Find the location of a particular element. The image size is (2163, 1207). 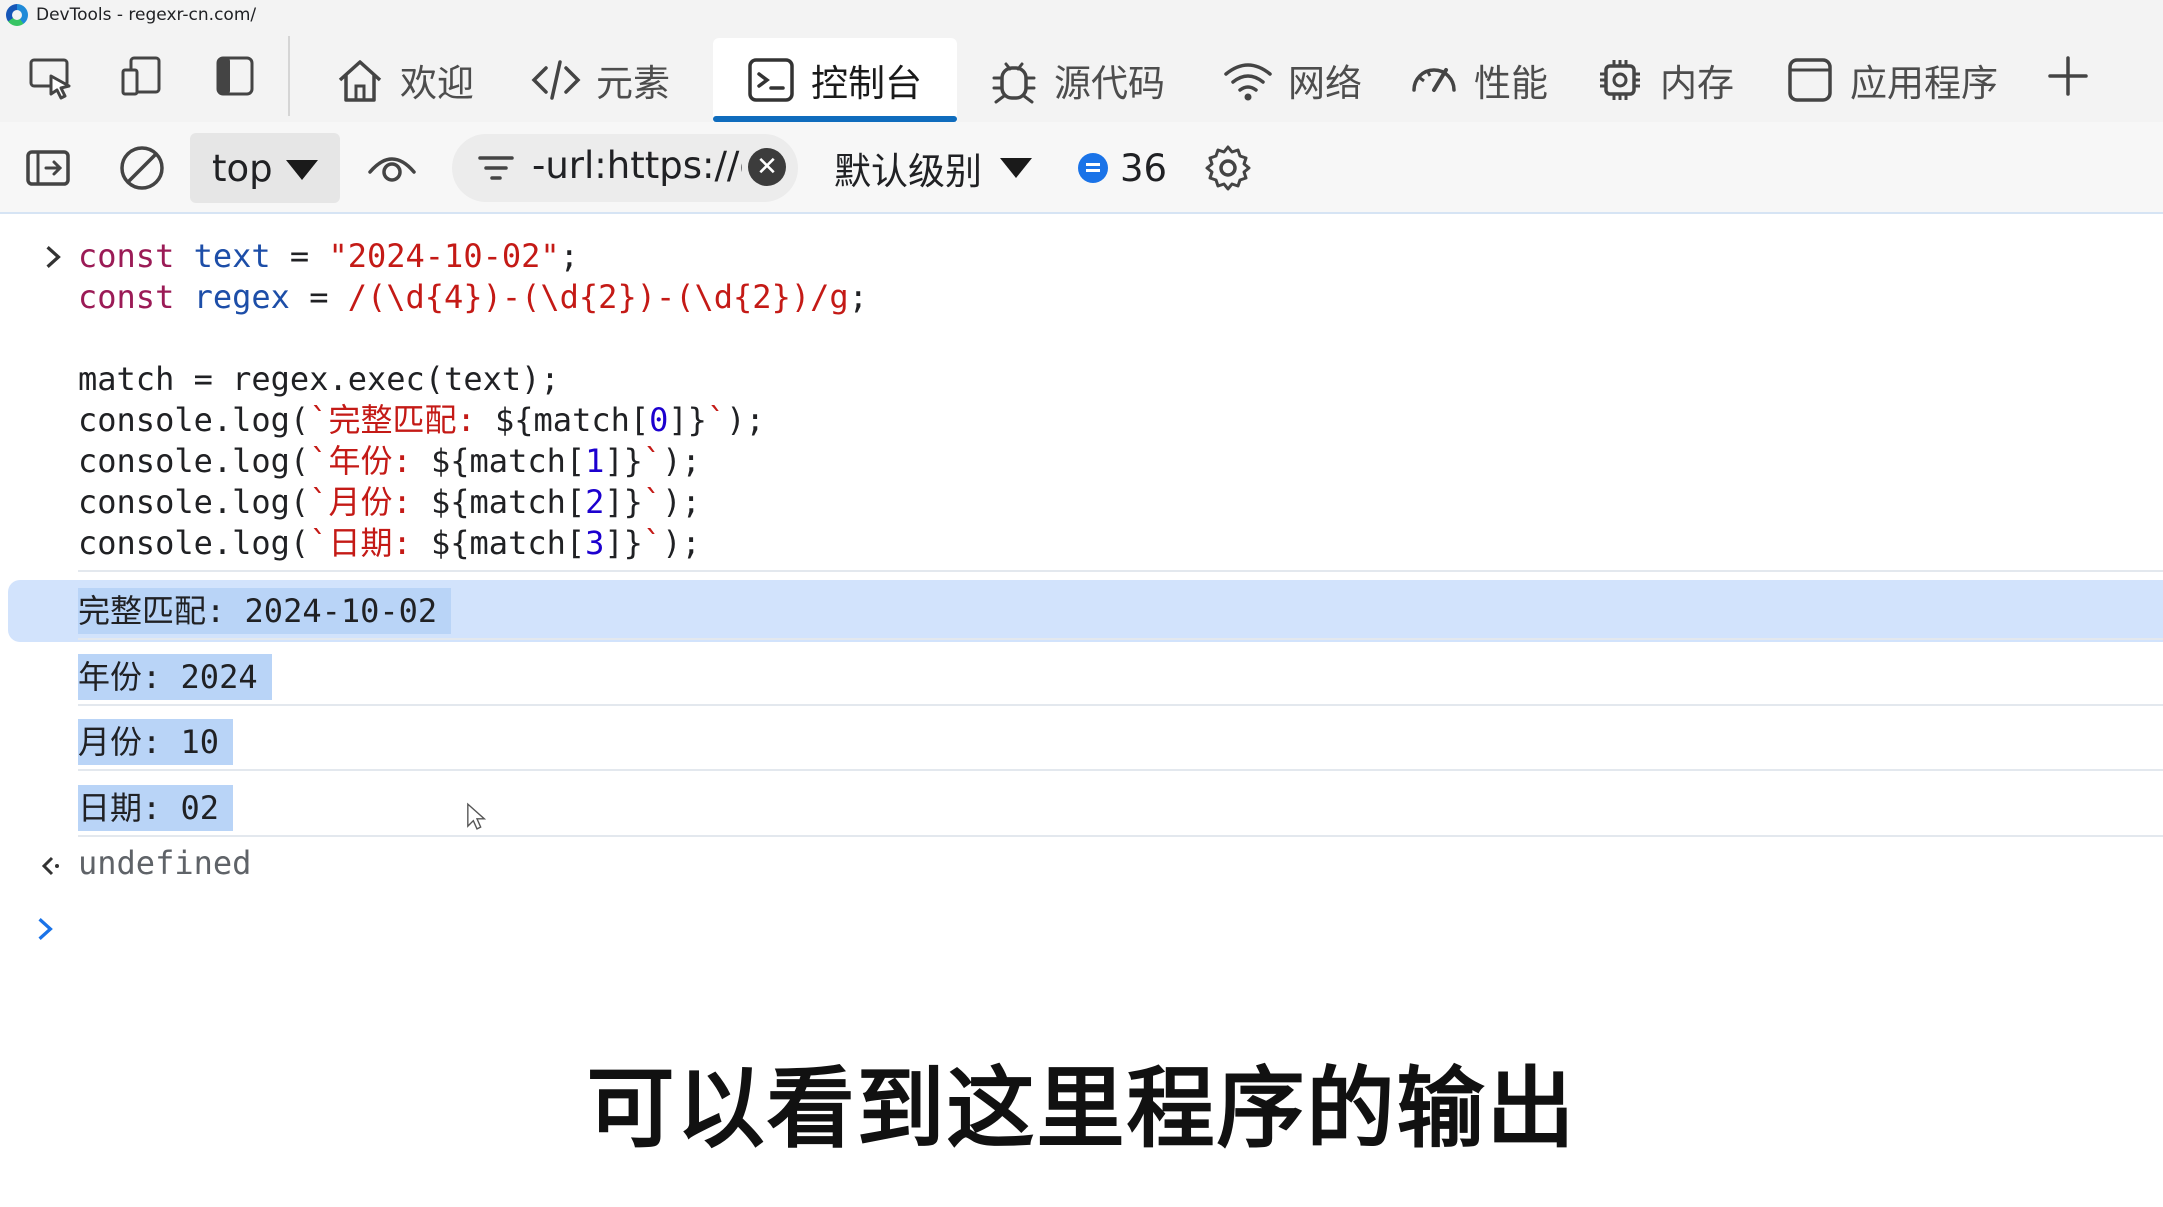

toolbar-divider is located at coordinates (289, 76).